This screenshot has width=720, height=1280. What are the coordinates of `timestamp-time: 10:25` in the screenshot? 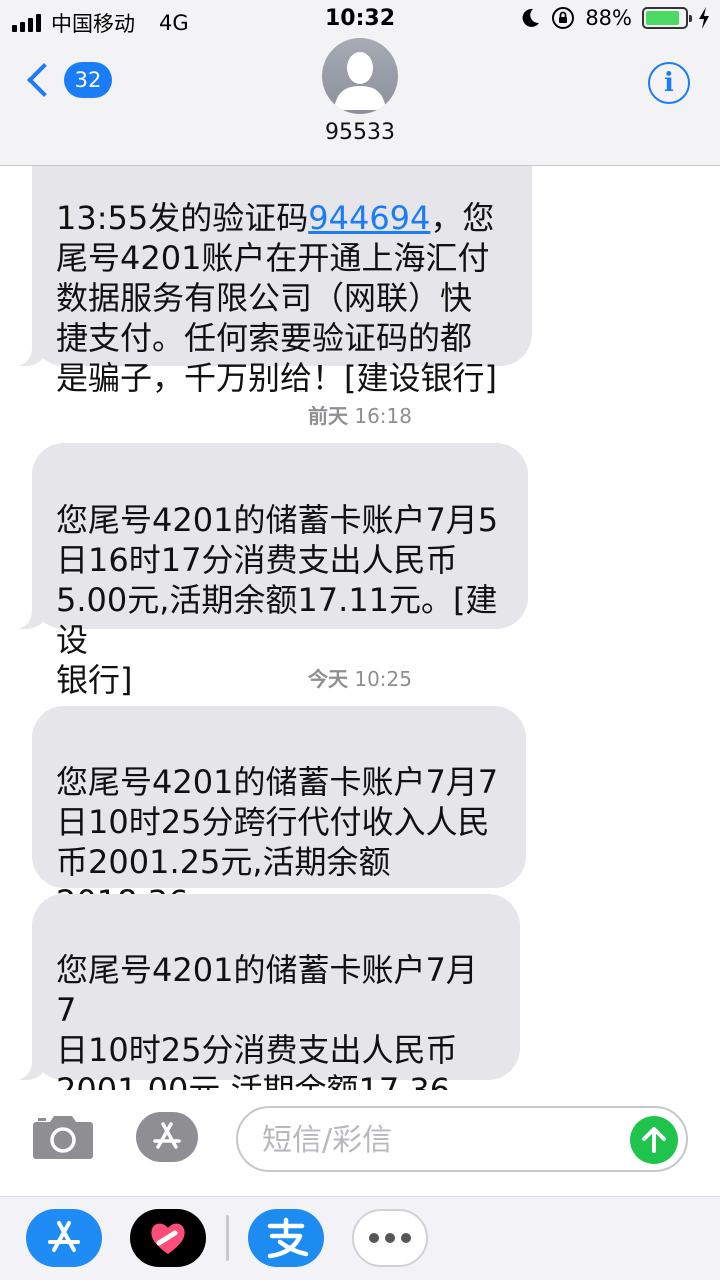 It's located at (383, 679).